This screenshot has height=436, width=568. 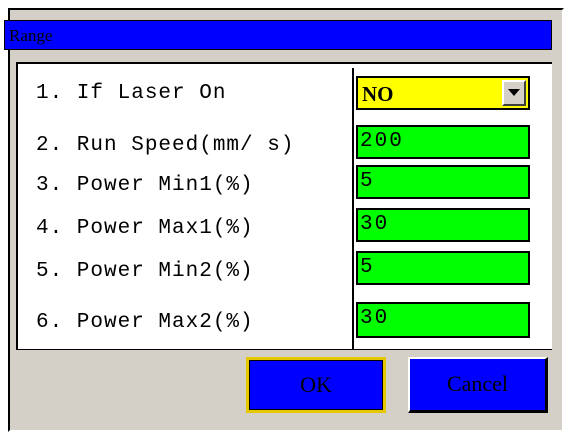 I want to click on if-laser-on-value: NO, so click(x=378, y=94).